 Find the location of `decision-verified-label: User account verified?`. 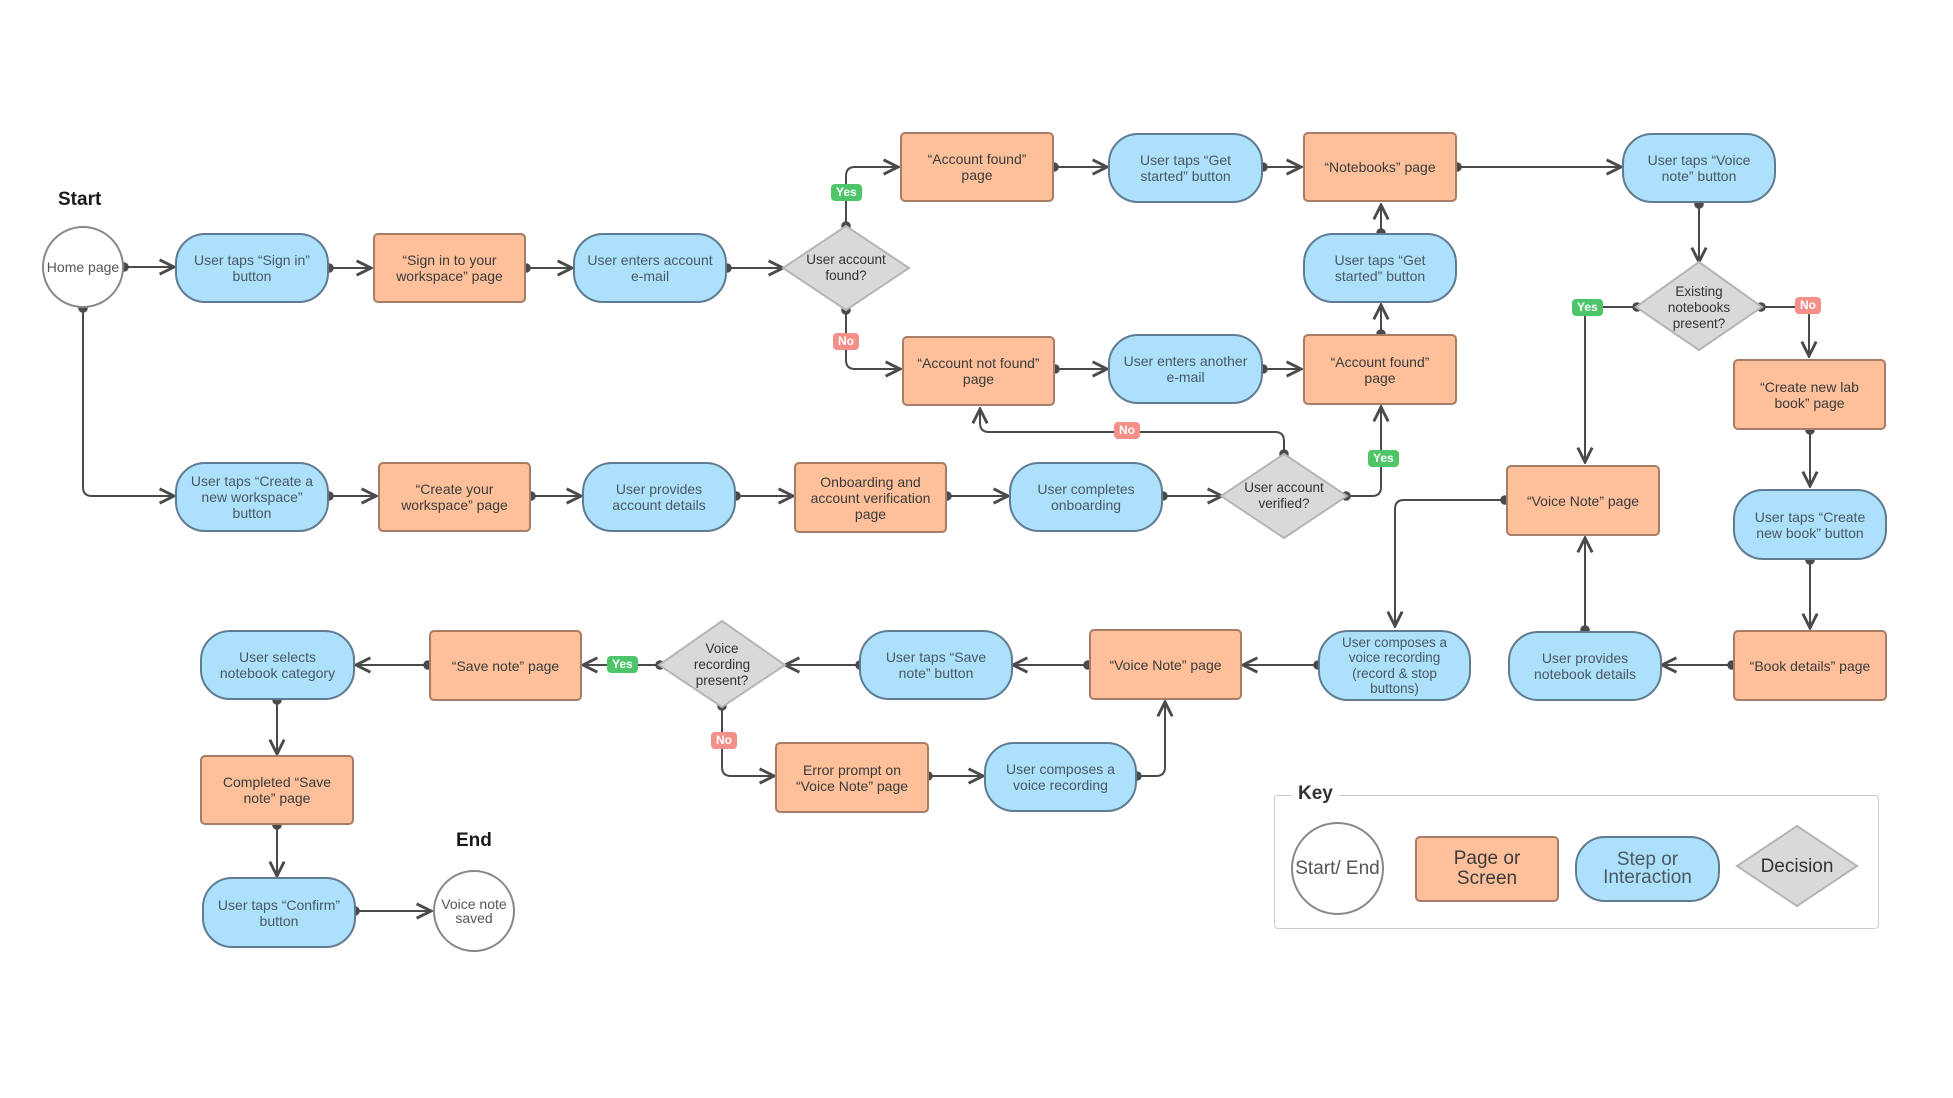

decision-verified-label: User account verified? is located at coordinates (1284, 496).